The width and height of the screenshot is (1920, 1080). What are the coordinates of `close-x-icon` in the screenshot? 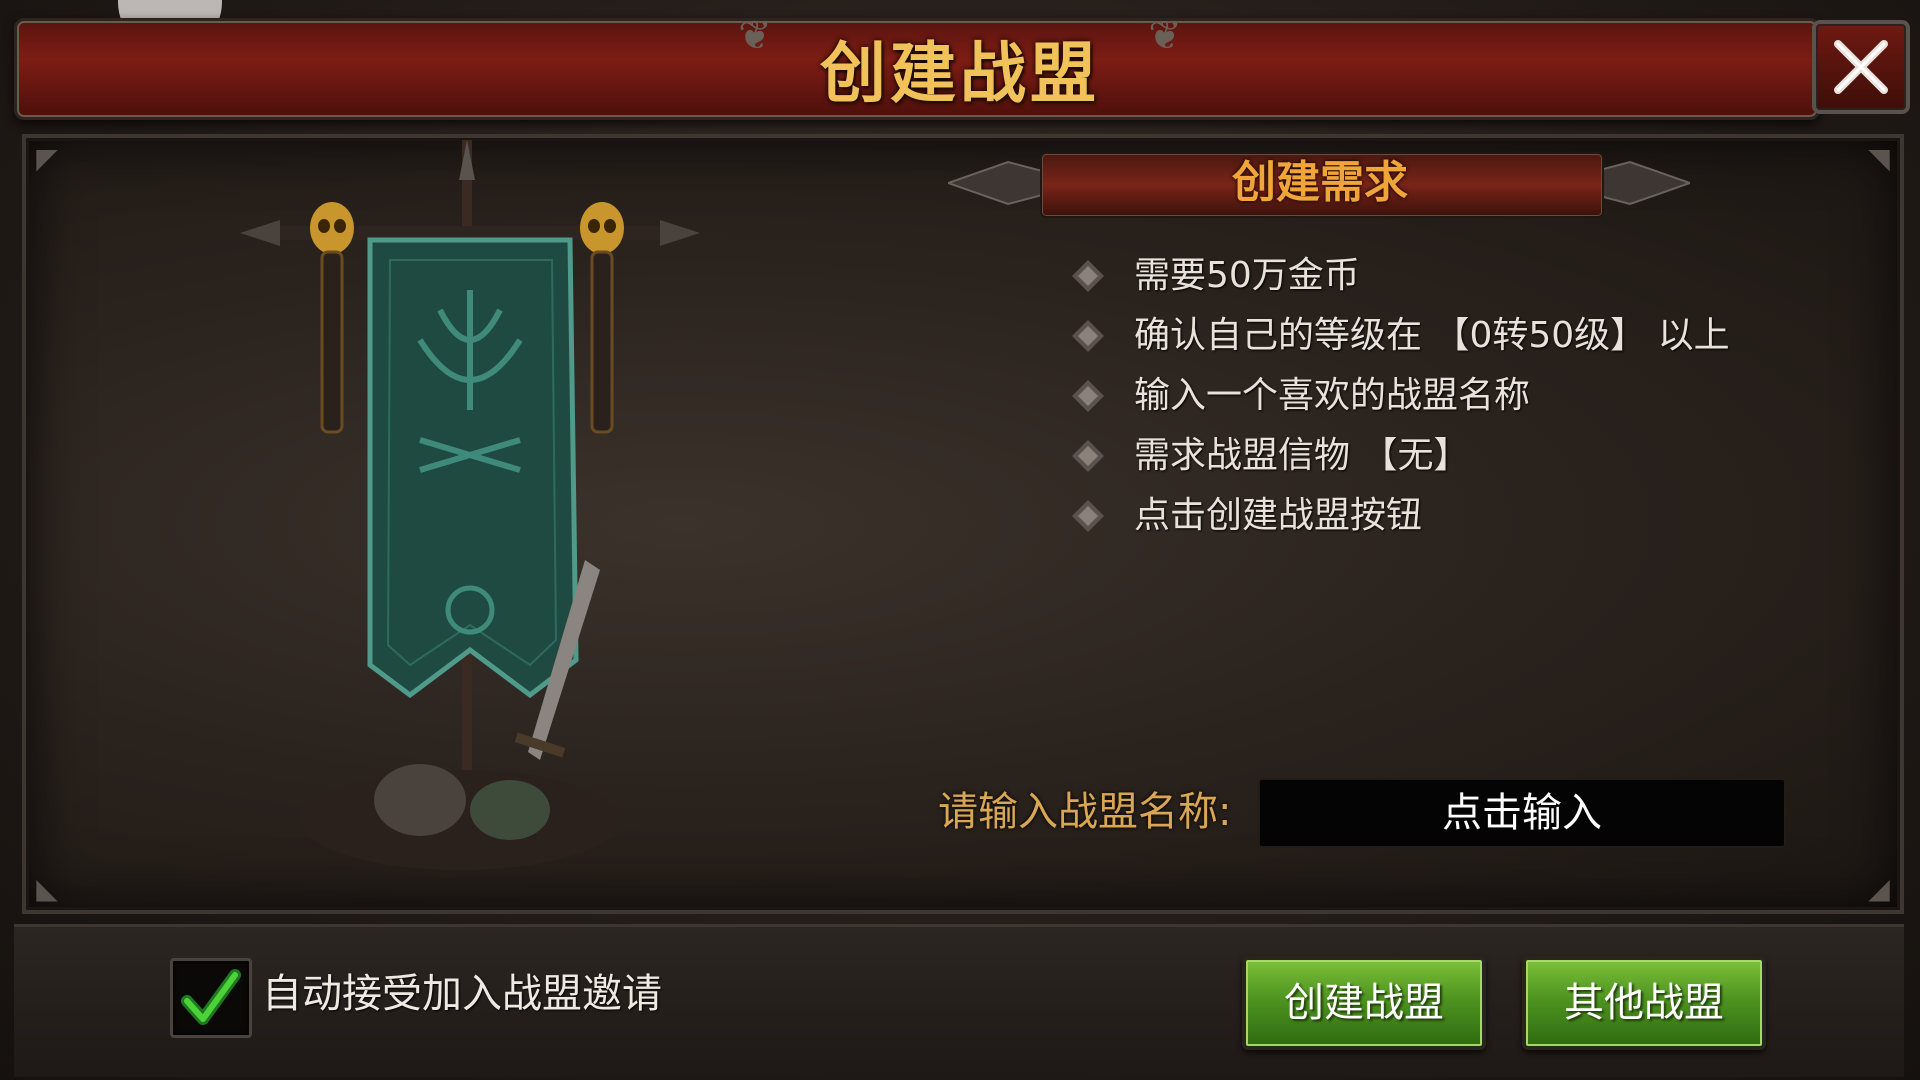 It's located at (1861, 67).